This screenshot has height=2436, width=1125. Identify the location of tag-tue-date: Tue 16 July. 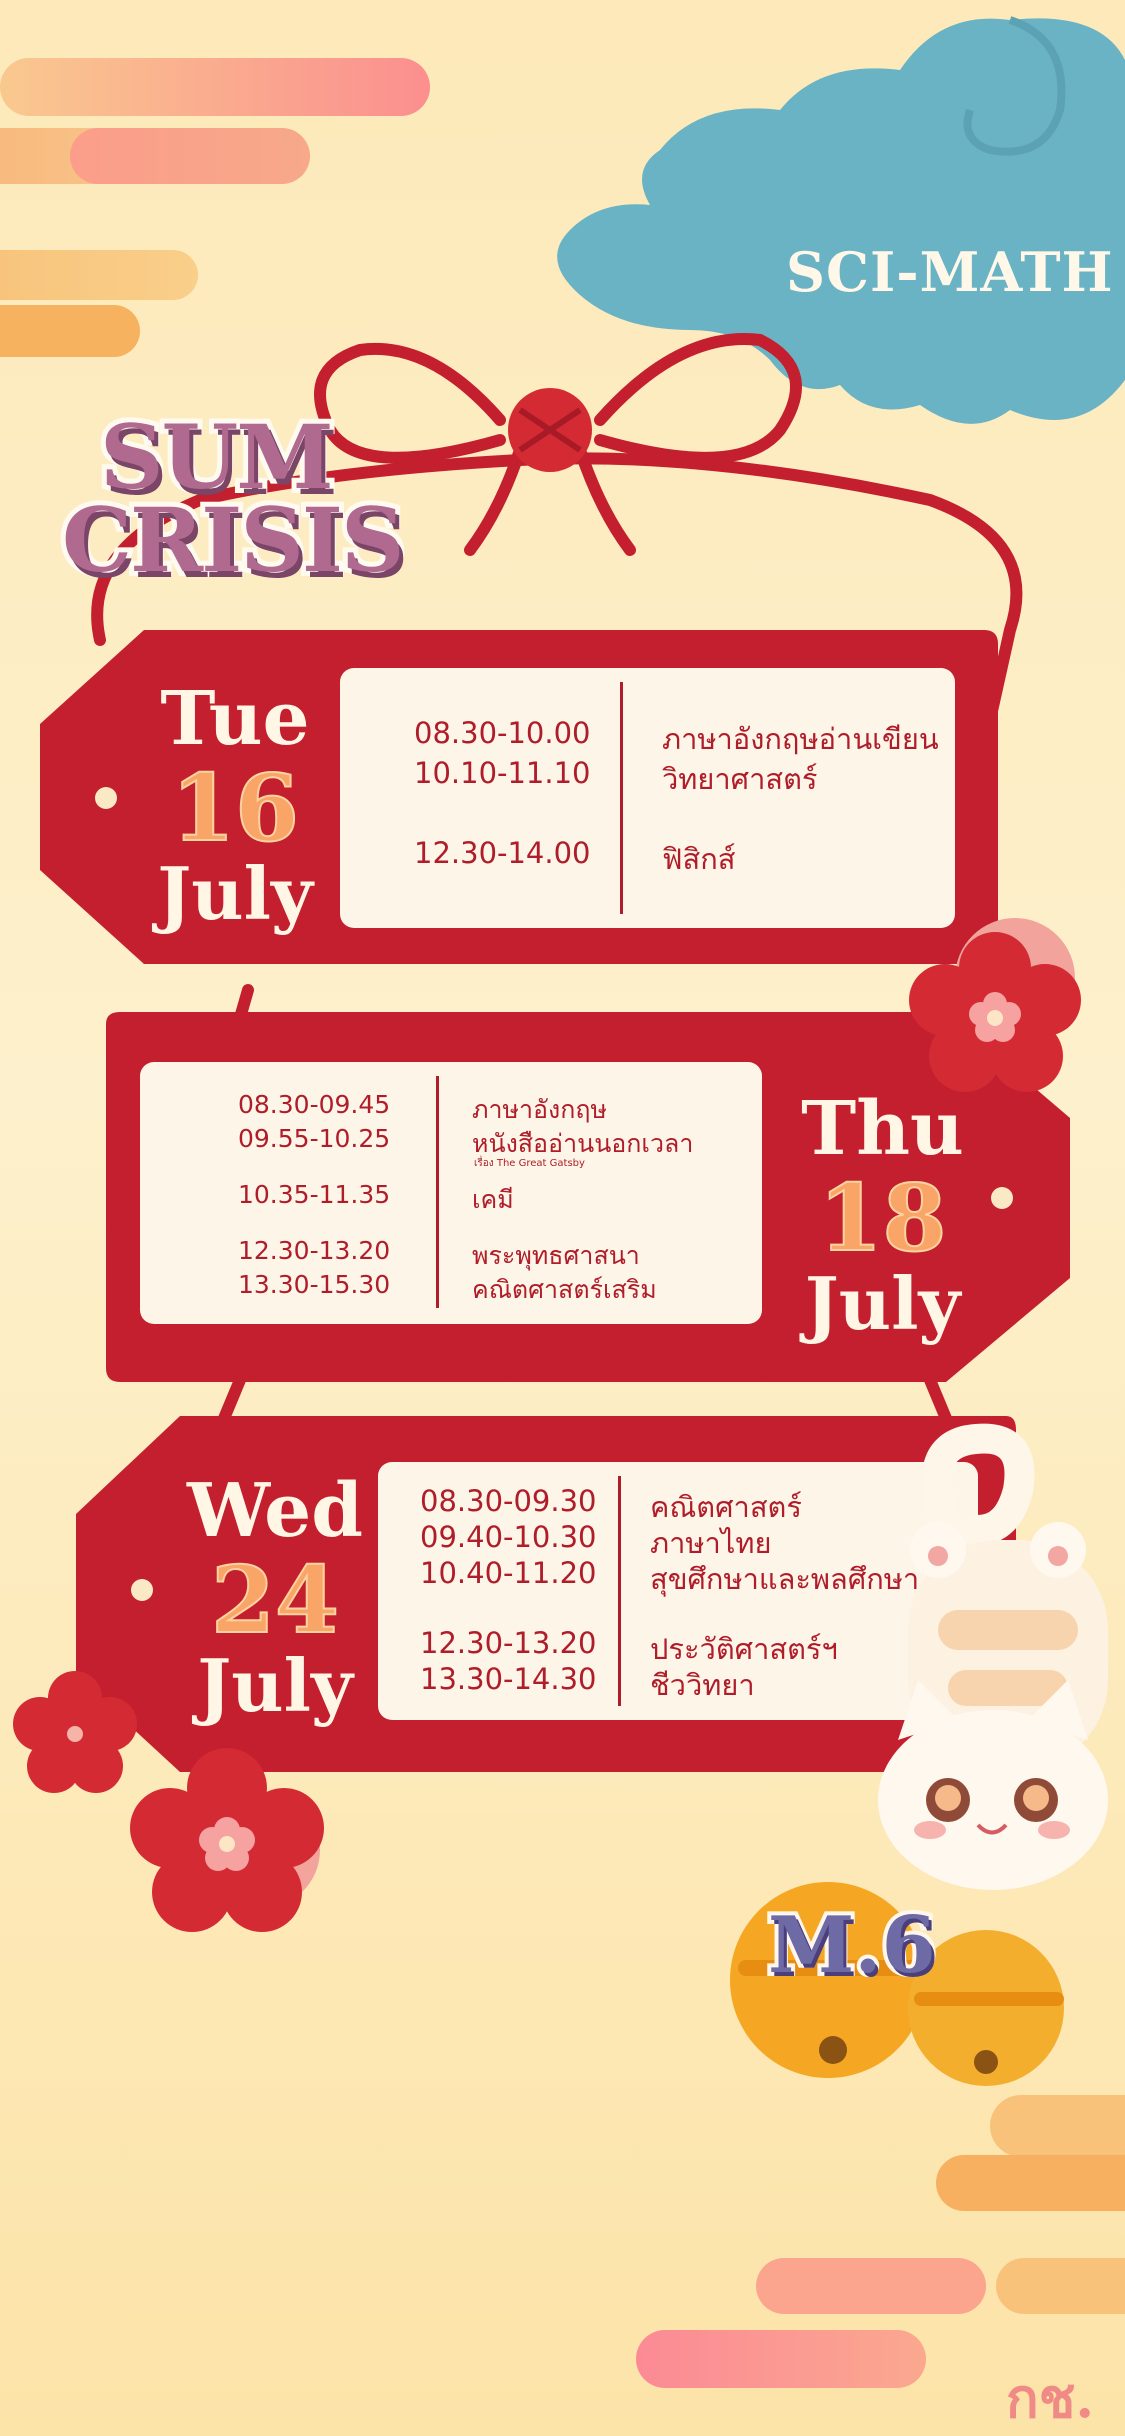
(235, 806).